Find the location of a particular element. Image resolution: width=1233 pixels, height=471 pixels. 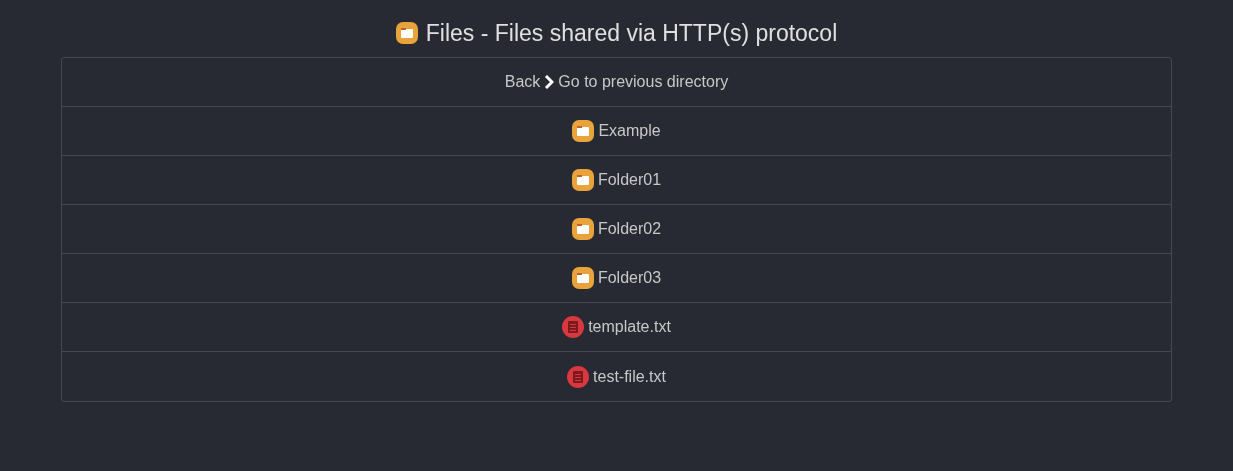

chevron-right-icon is located at coordinates (549, 82).